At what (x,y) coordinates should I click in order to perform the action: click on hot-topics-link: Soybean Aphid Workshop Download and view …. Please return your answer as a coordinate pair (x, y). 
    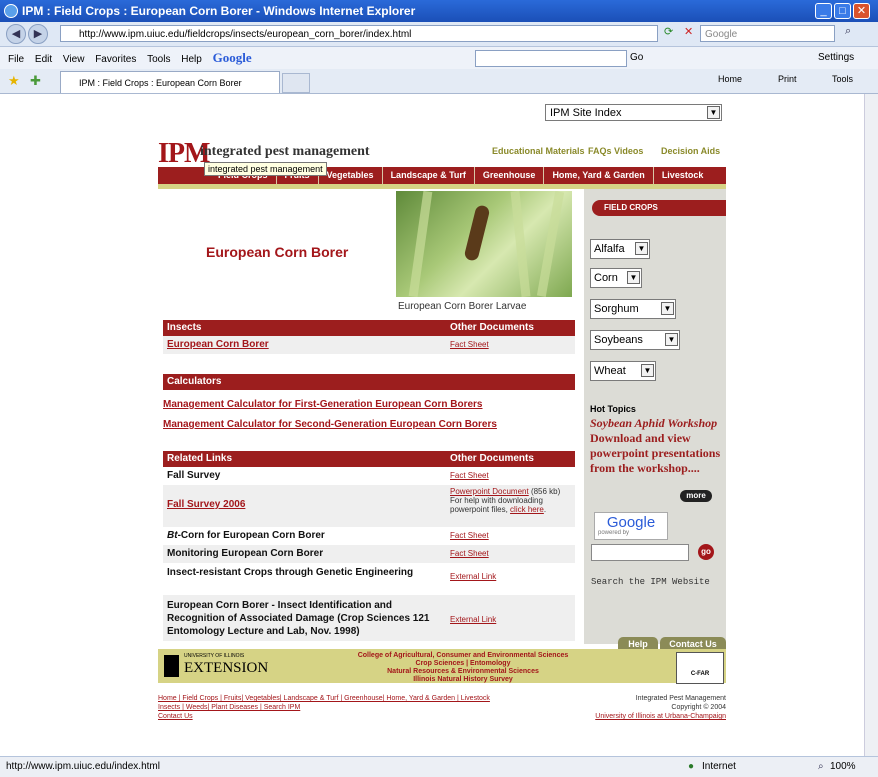
    Looking at the image, I should click on (660, 446).